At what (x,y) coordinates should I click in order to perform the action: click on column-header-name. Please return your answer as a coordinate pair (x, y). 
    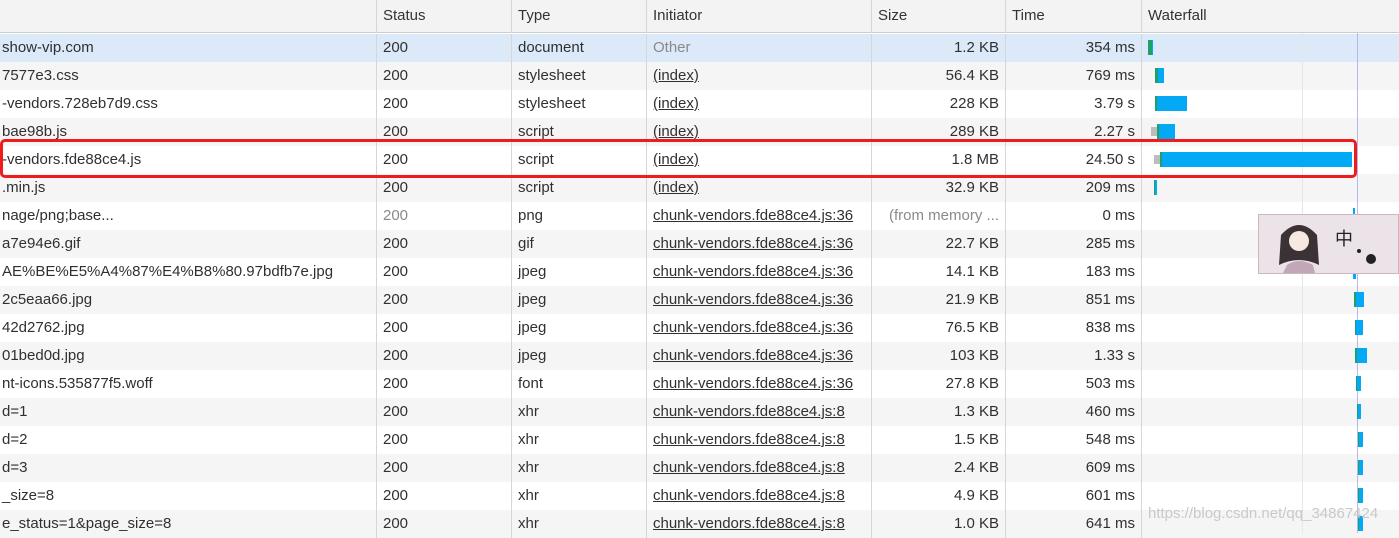
    Looking at the image, I should click on (188, 16).